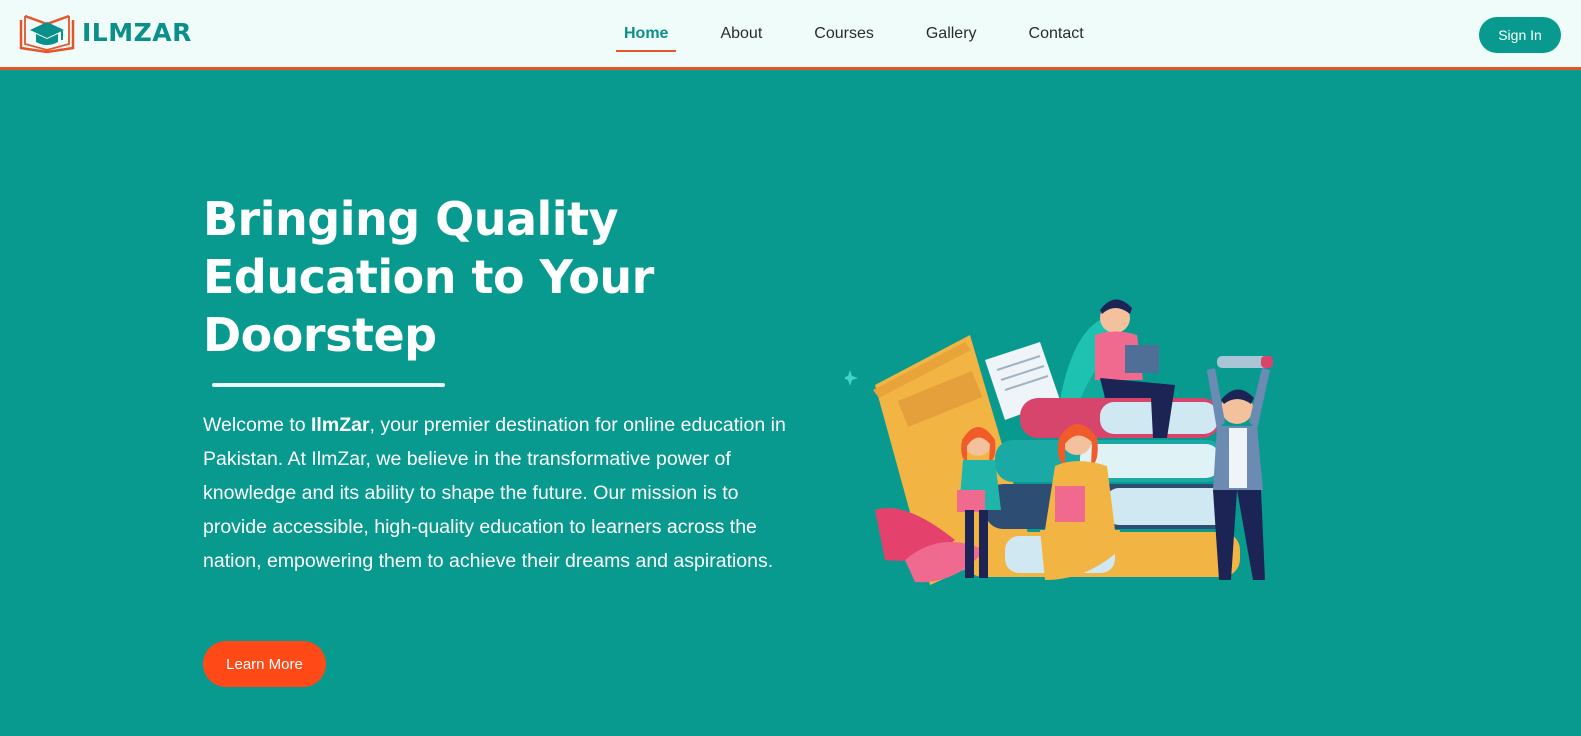  I want to click on brand-logo: ILMZAR, so click(105, 32).